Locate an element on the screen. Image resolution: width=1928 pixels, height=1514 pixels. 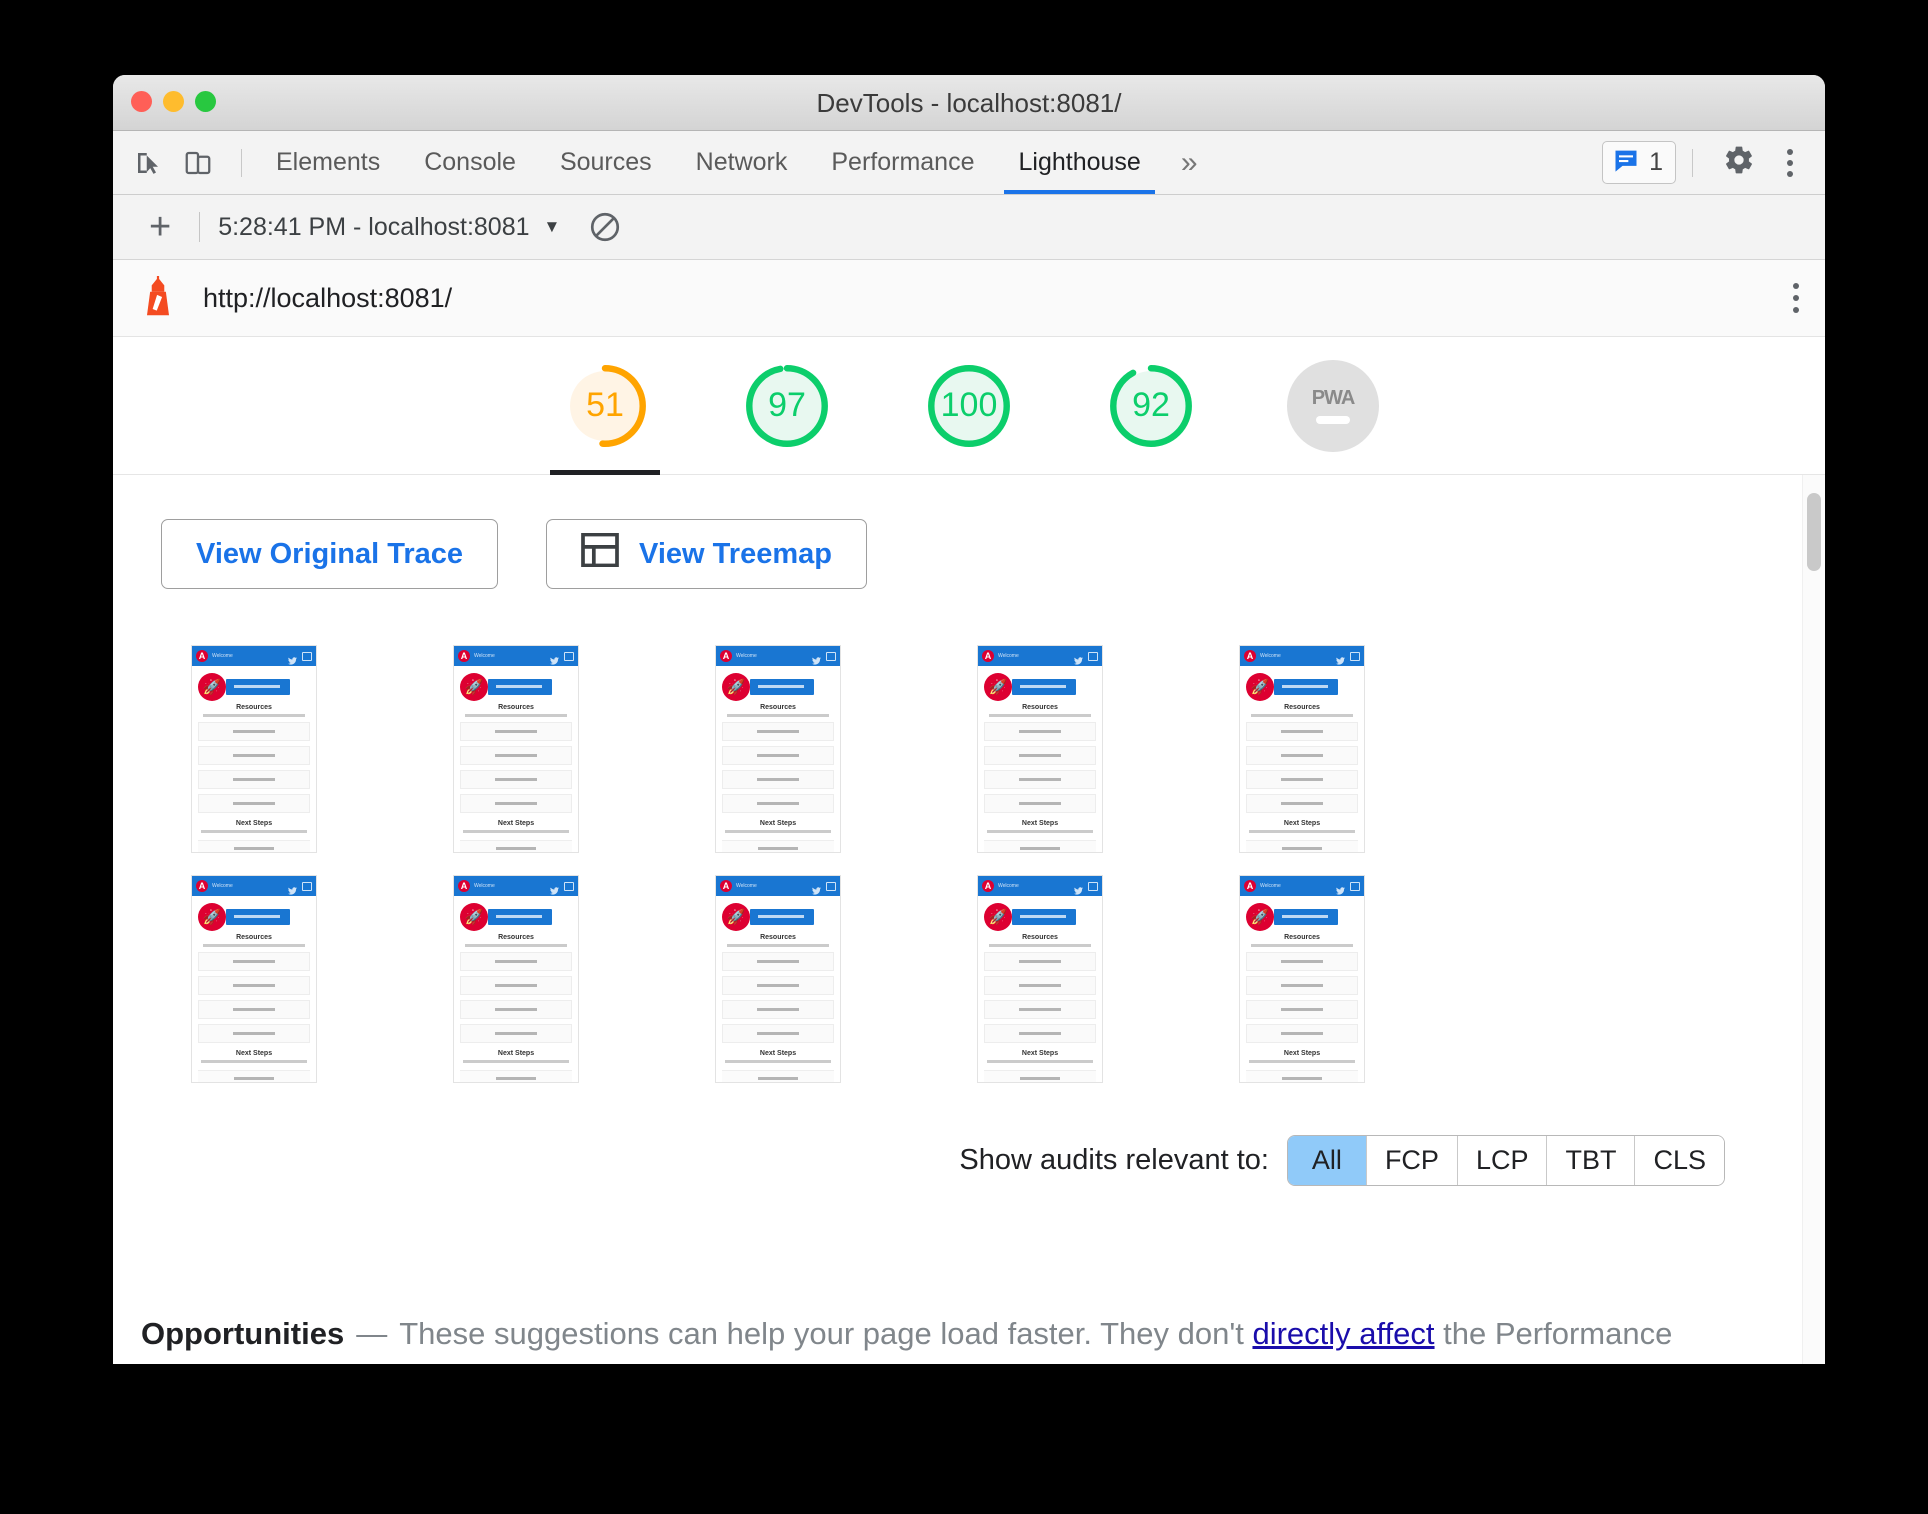
gauge-seo: 92 is located at coordinates (1151, 405).